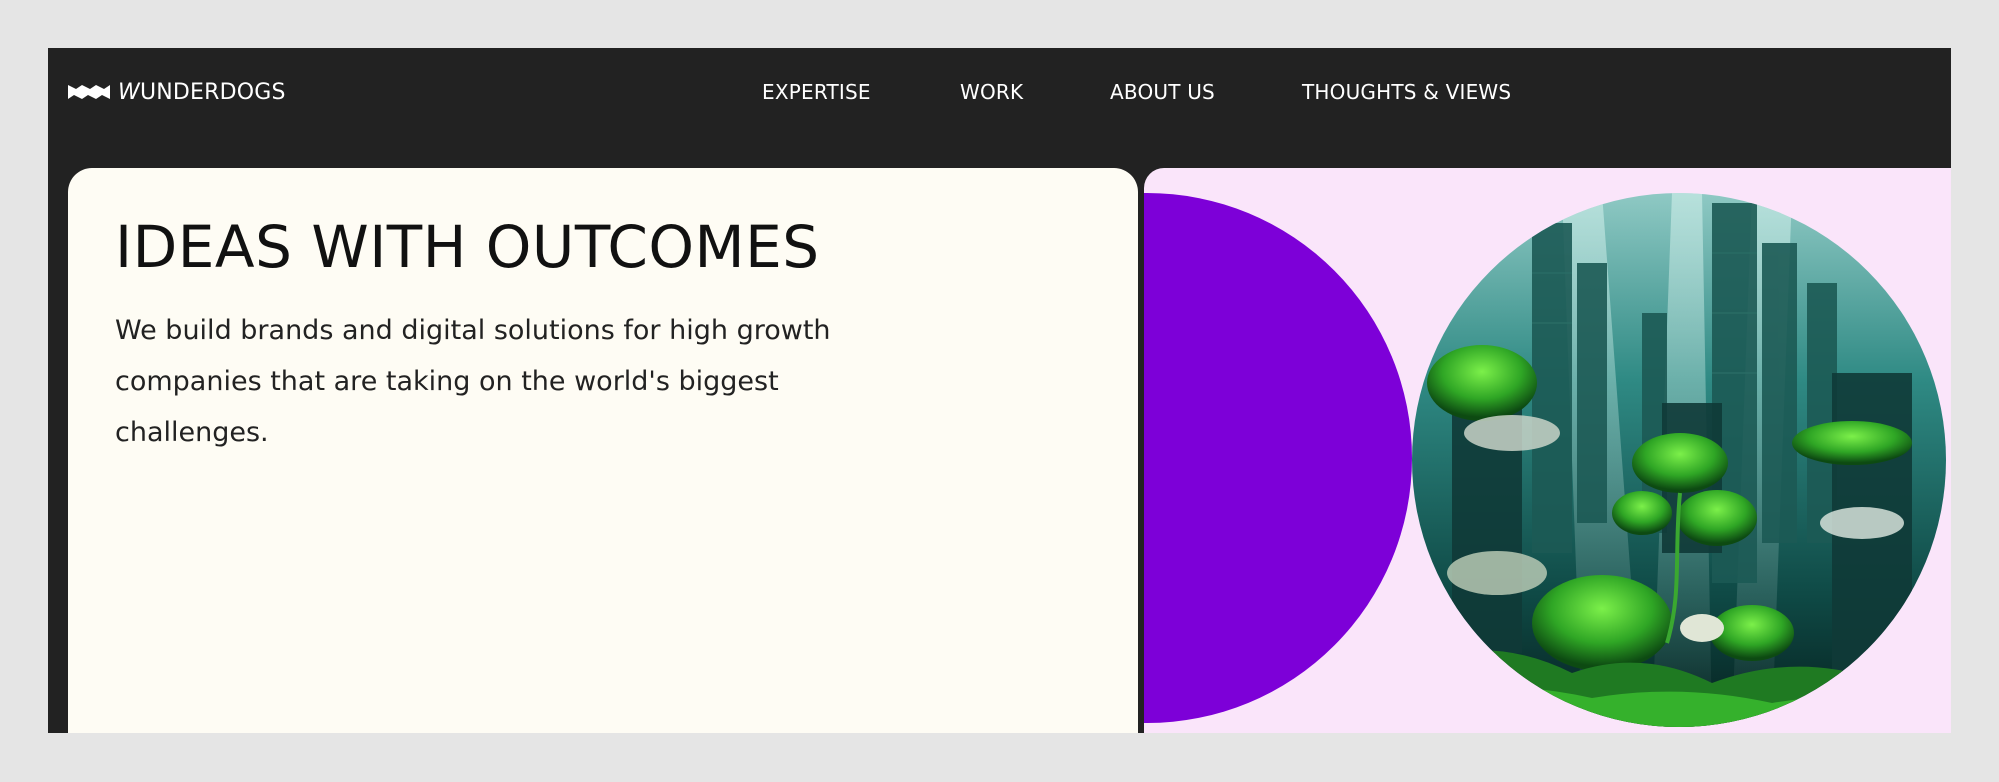 Image resolution: width=1999 pixels, height=782 pixels. What do you see at coordinates (1406, 92) in the screenshot?
I see `nav-item-thoughts-views: THOUGHTS & VIEWS` at bounding box center [1406, 92].